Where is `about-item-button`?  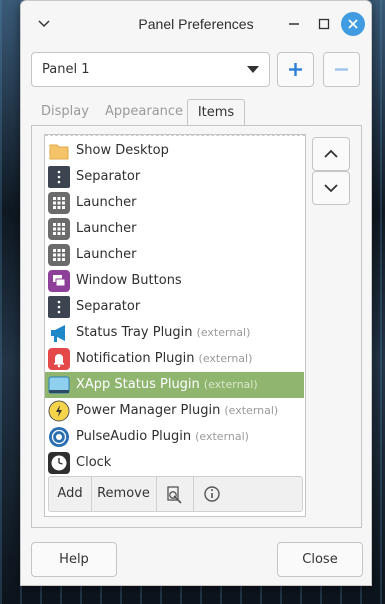 about-item-button is located at coordinates (212, 494).